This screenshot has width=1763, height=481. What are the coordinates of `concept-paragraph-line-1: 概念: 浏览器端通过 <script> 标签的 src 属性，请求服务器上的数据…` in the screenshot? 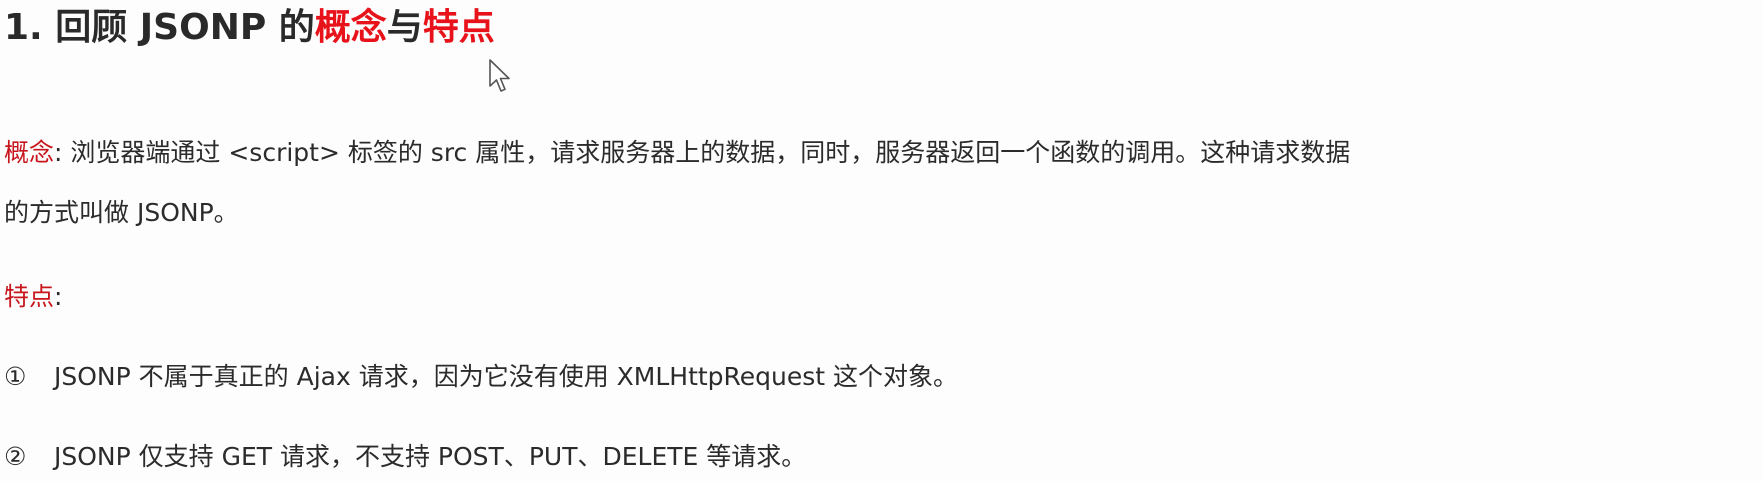 It's located at (677, 153).